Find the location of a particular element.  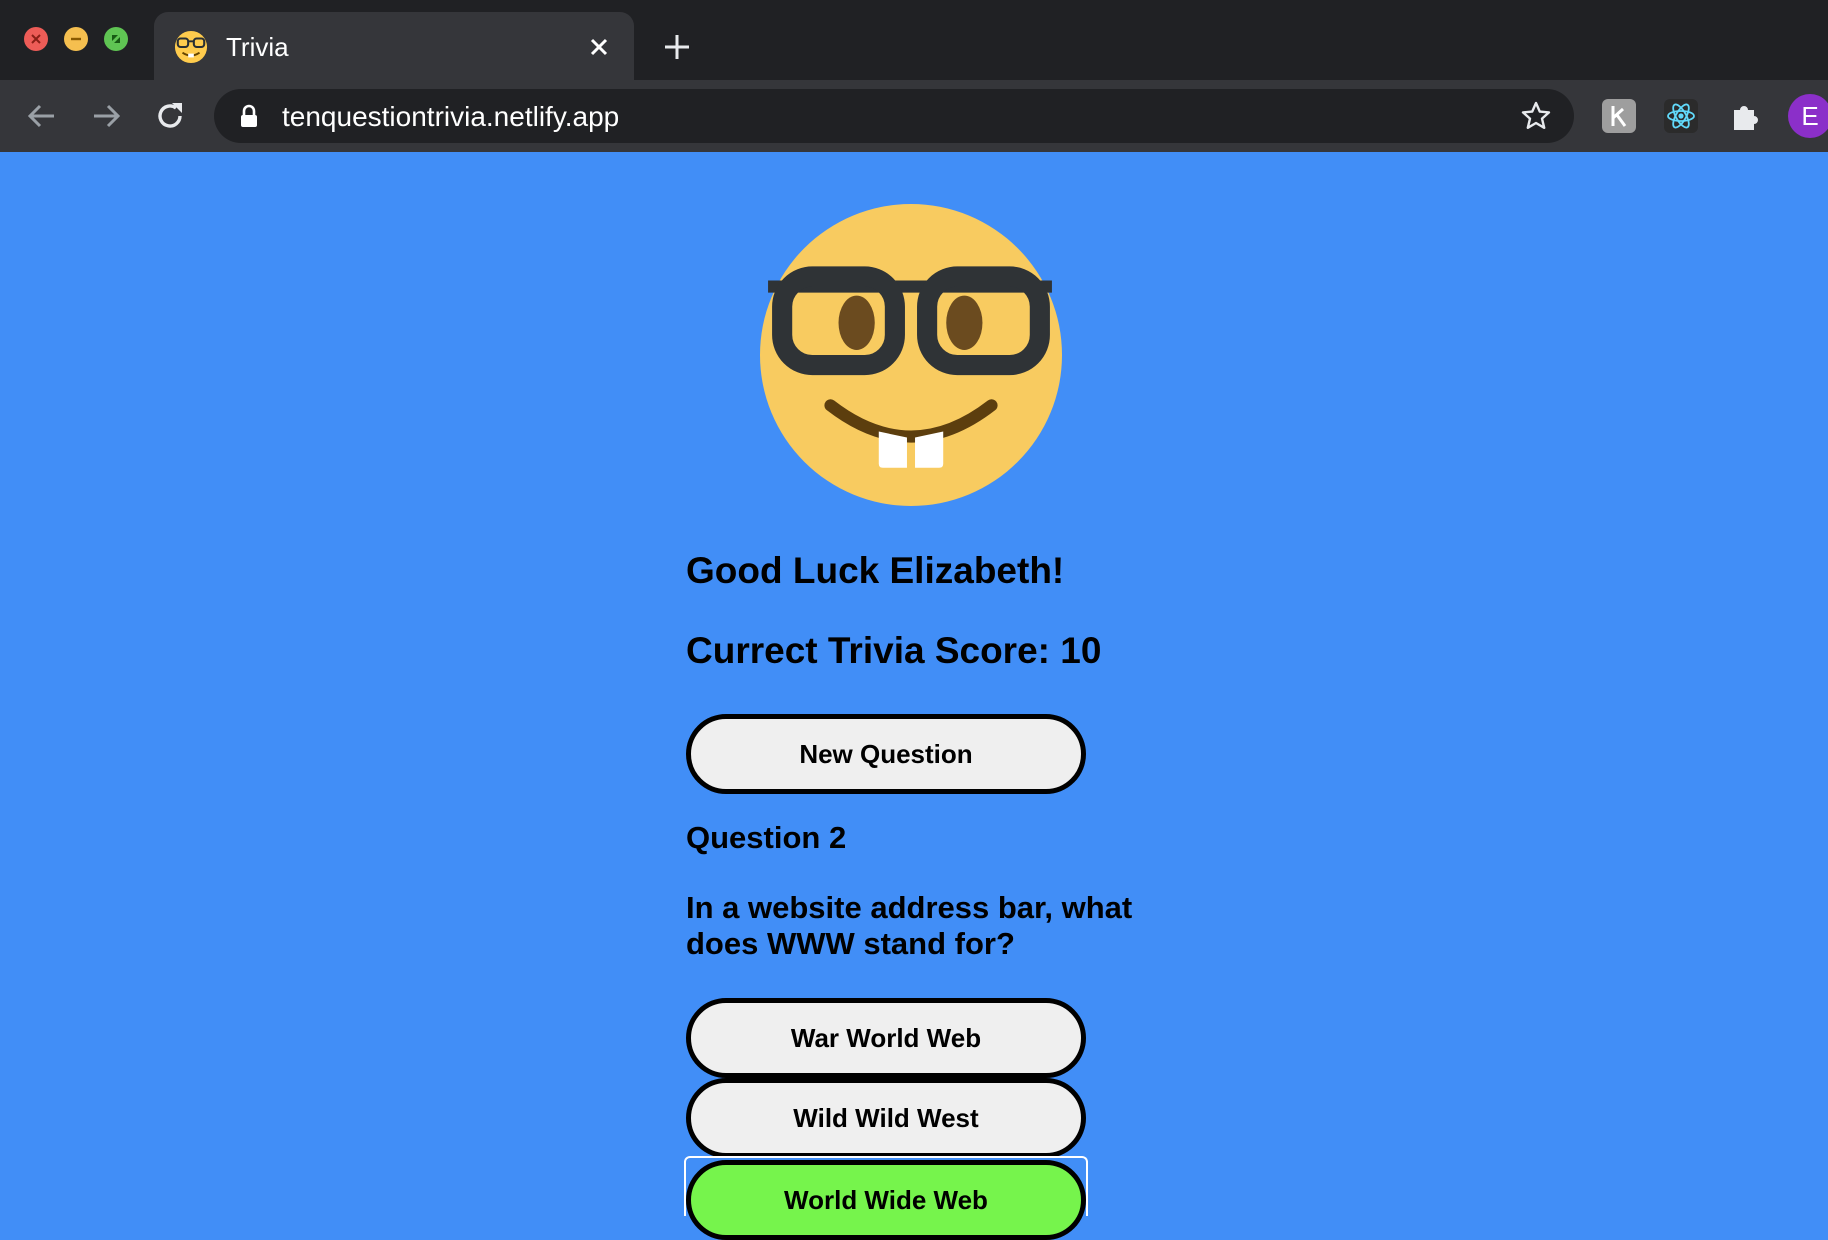

k-logo-icon is located at coordinates (1619, 116).